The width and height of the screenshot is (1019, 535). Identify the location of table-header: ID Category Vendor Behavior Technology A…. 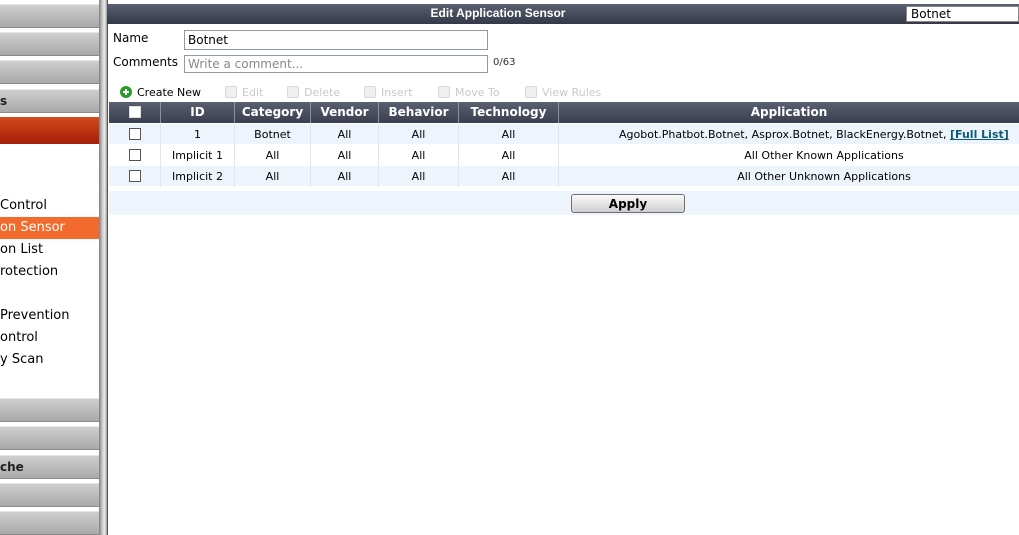
(564, 112).